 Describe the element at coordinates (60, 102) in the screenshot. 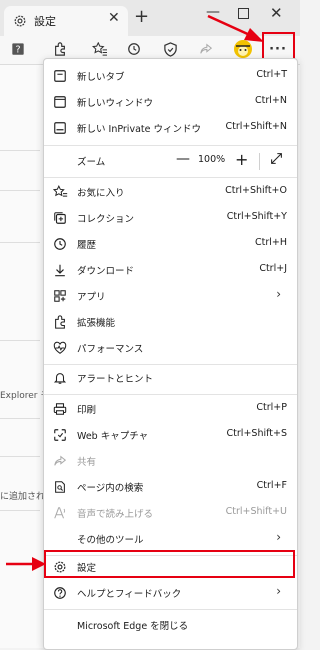

I see `new-window-icon` at that location.